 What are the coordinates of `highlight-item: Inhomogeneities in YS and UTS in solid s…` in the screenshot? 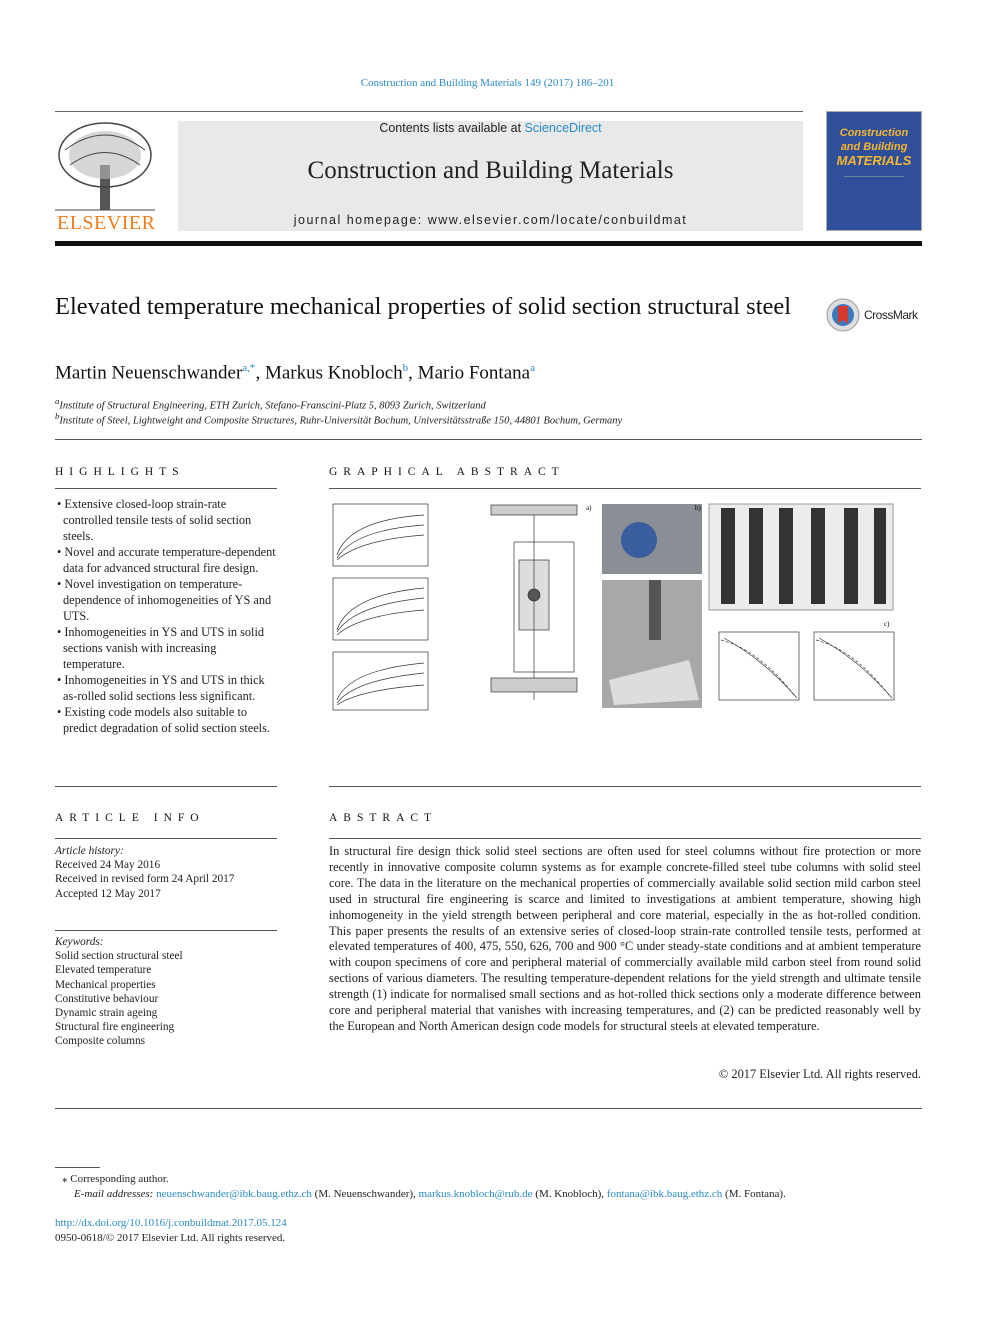 It's located at (166, 648).